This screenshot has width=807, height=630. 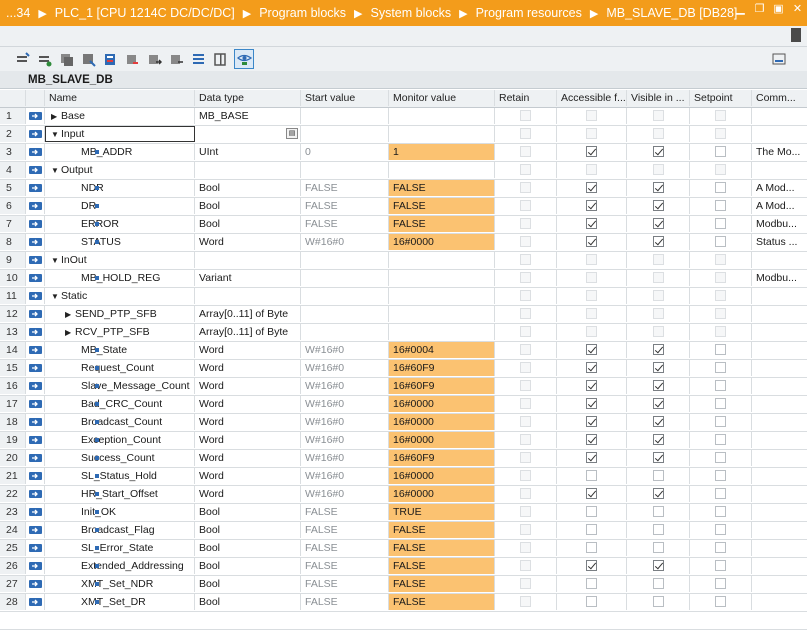 I want to click on table-row: 13 ▶ RCV_PTP_SFB Array[0..11] of Byte, so click(x=403, y=333).